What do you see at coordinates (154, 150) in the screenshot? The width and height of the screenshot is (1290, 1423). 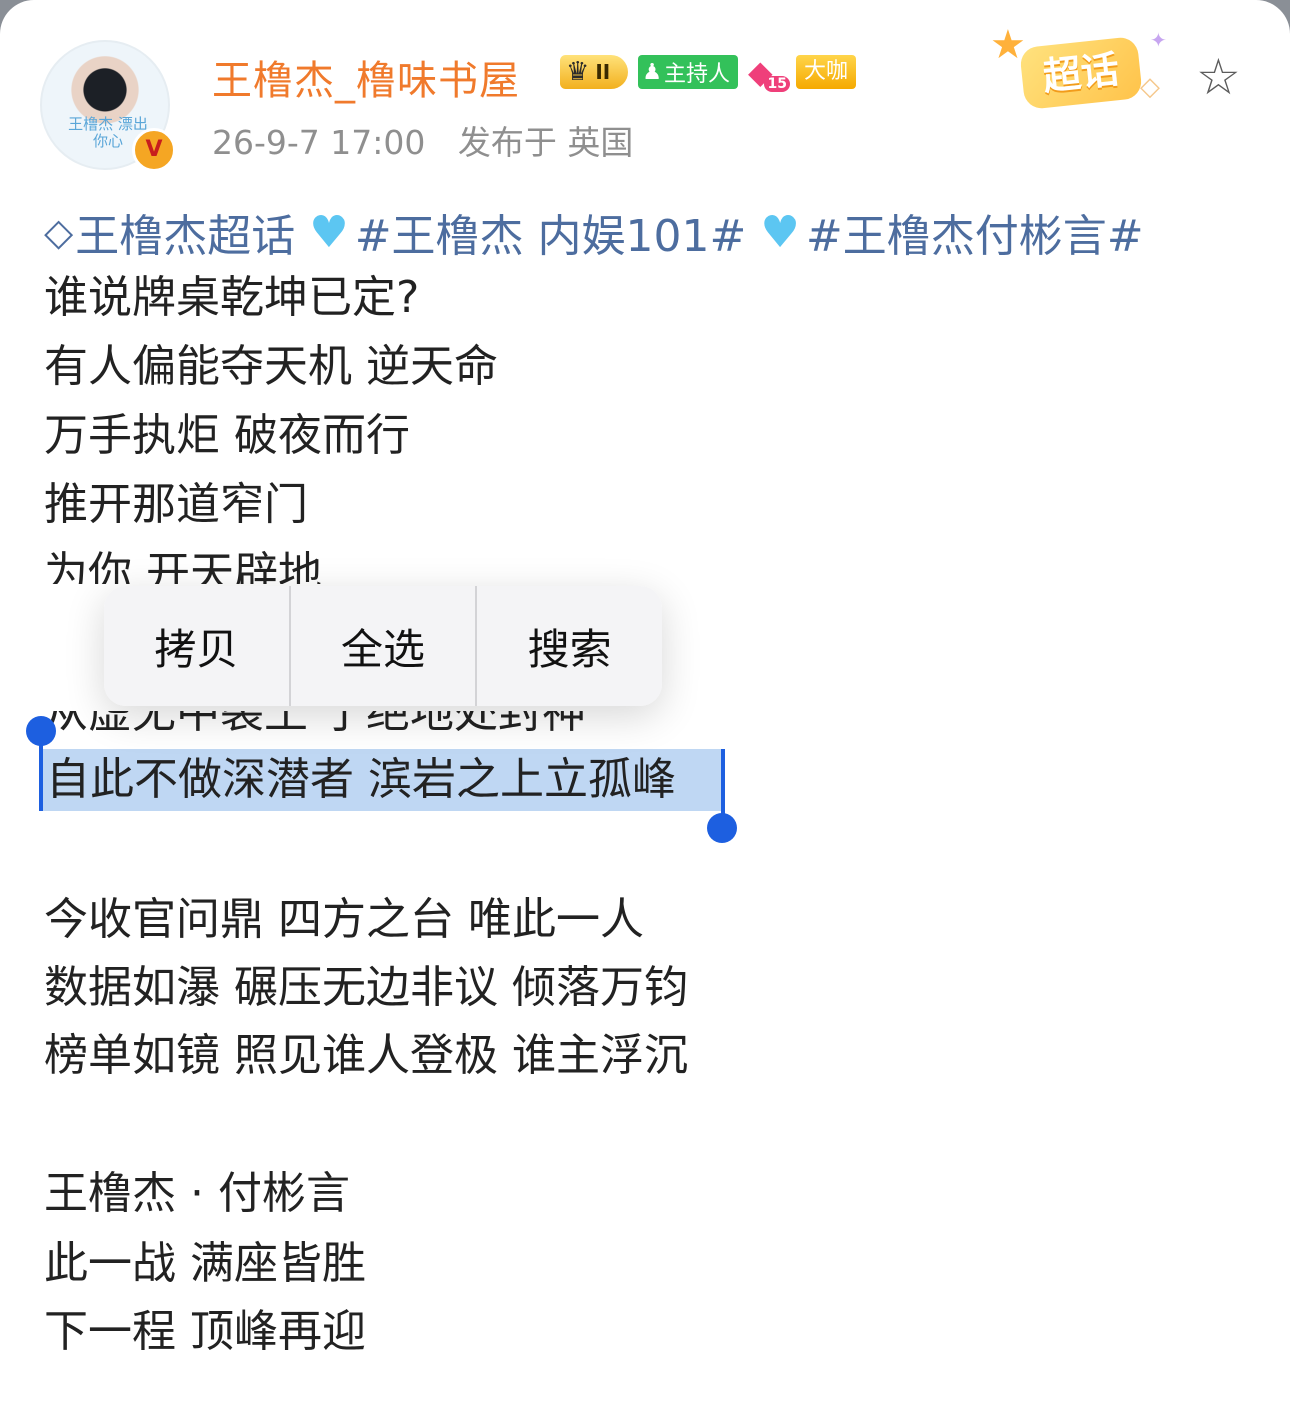 I see `verified-icon: V` at bounding box center [154, 150].